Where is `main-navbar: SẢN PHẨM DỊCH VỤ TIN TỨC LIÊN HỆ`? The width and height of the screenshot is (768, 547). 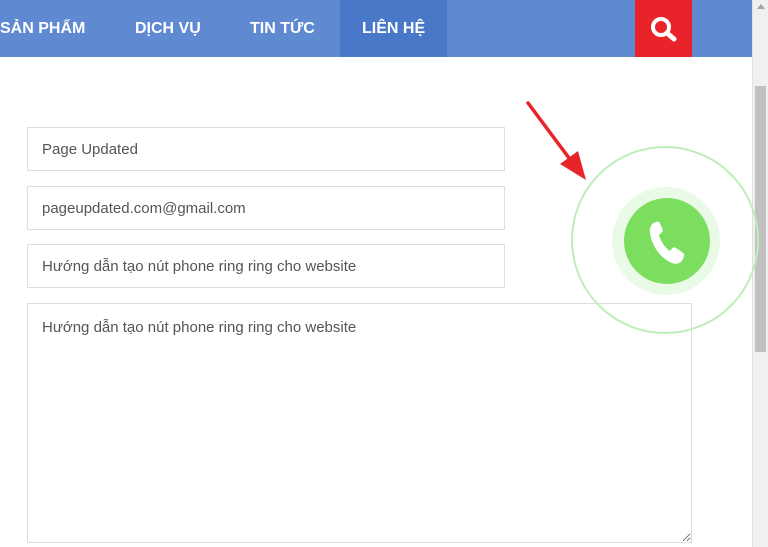 main-navbar: SẢN PHẨM DỊCH VỤ TIN TỨC LIÊN HỆ is located at coordinates (376, 28).